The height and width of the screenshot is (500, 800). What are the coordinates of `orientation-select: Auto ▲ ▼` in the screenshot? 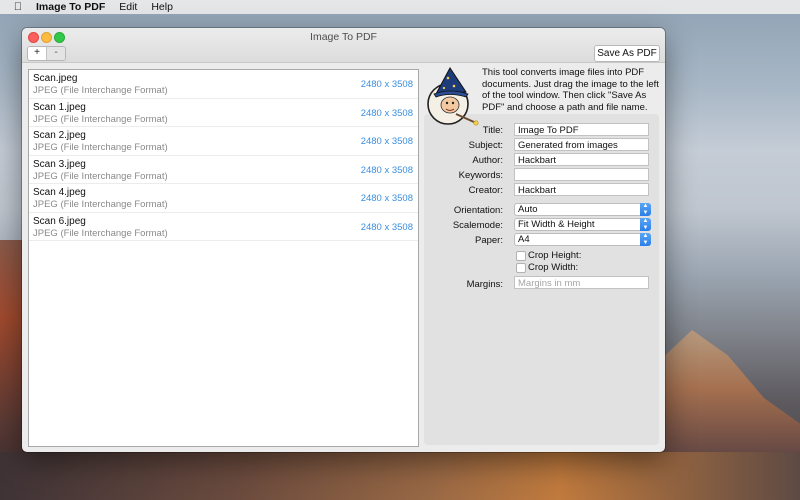 It's located at (582, 209).